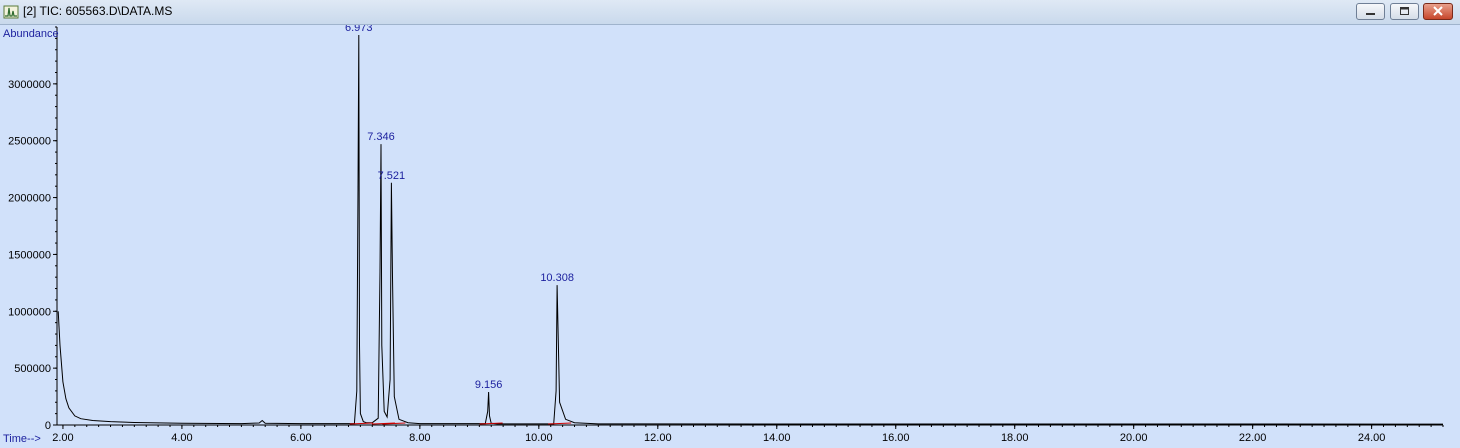 The image size is (1460, 448). I want to click on x-tick-label: 22.00, so click(1253, 438).